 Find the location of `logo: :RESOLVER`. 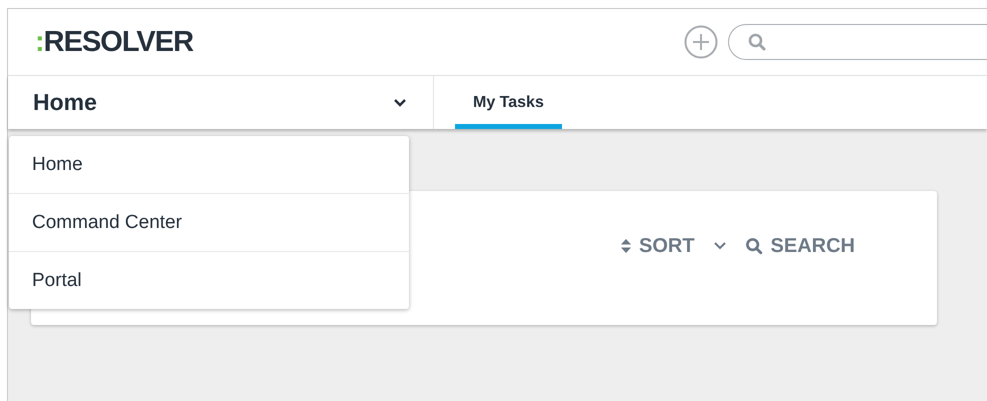

logo: :RESOLVER is located at coordinates (114, 42).